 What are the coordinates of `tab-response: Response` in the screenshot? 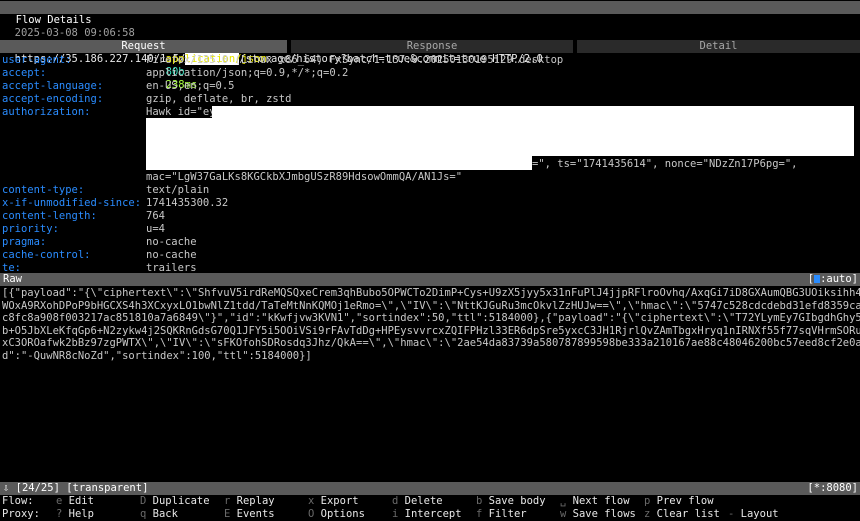 It's located at (432, 46).